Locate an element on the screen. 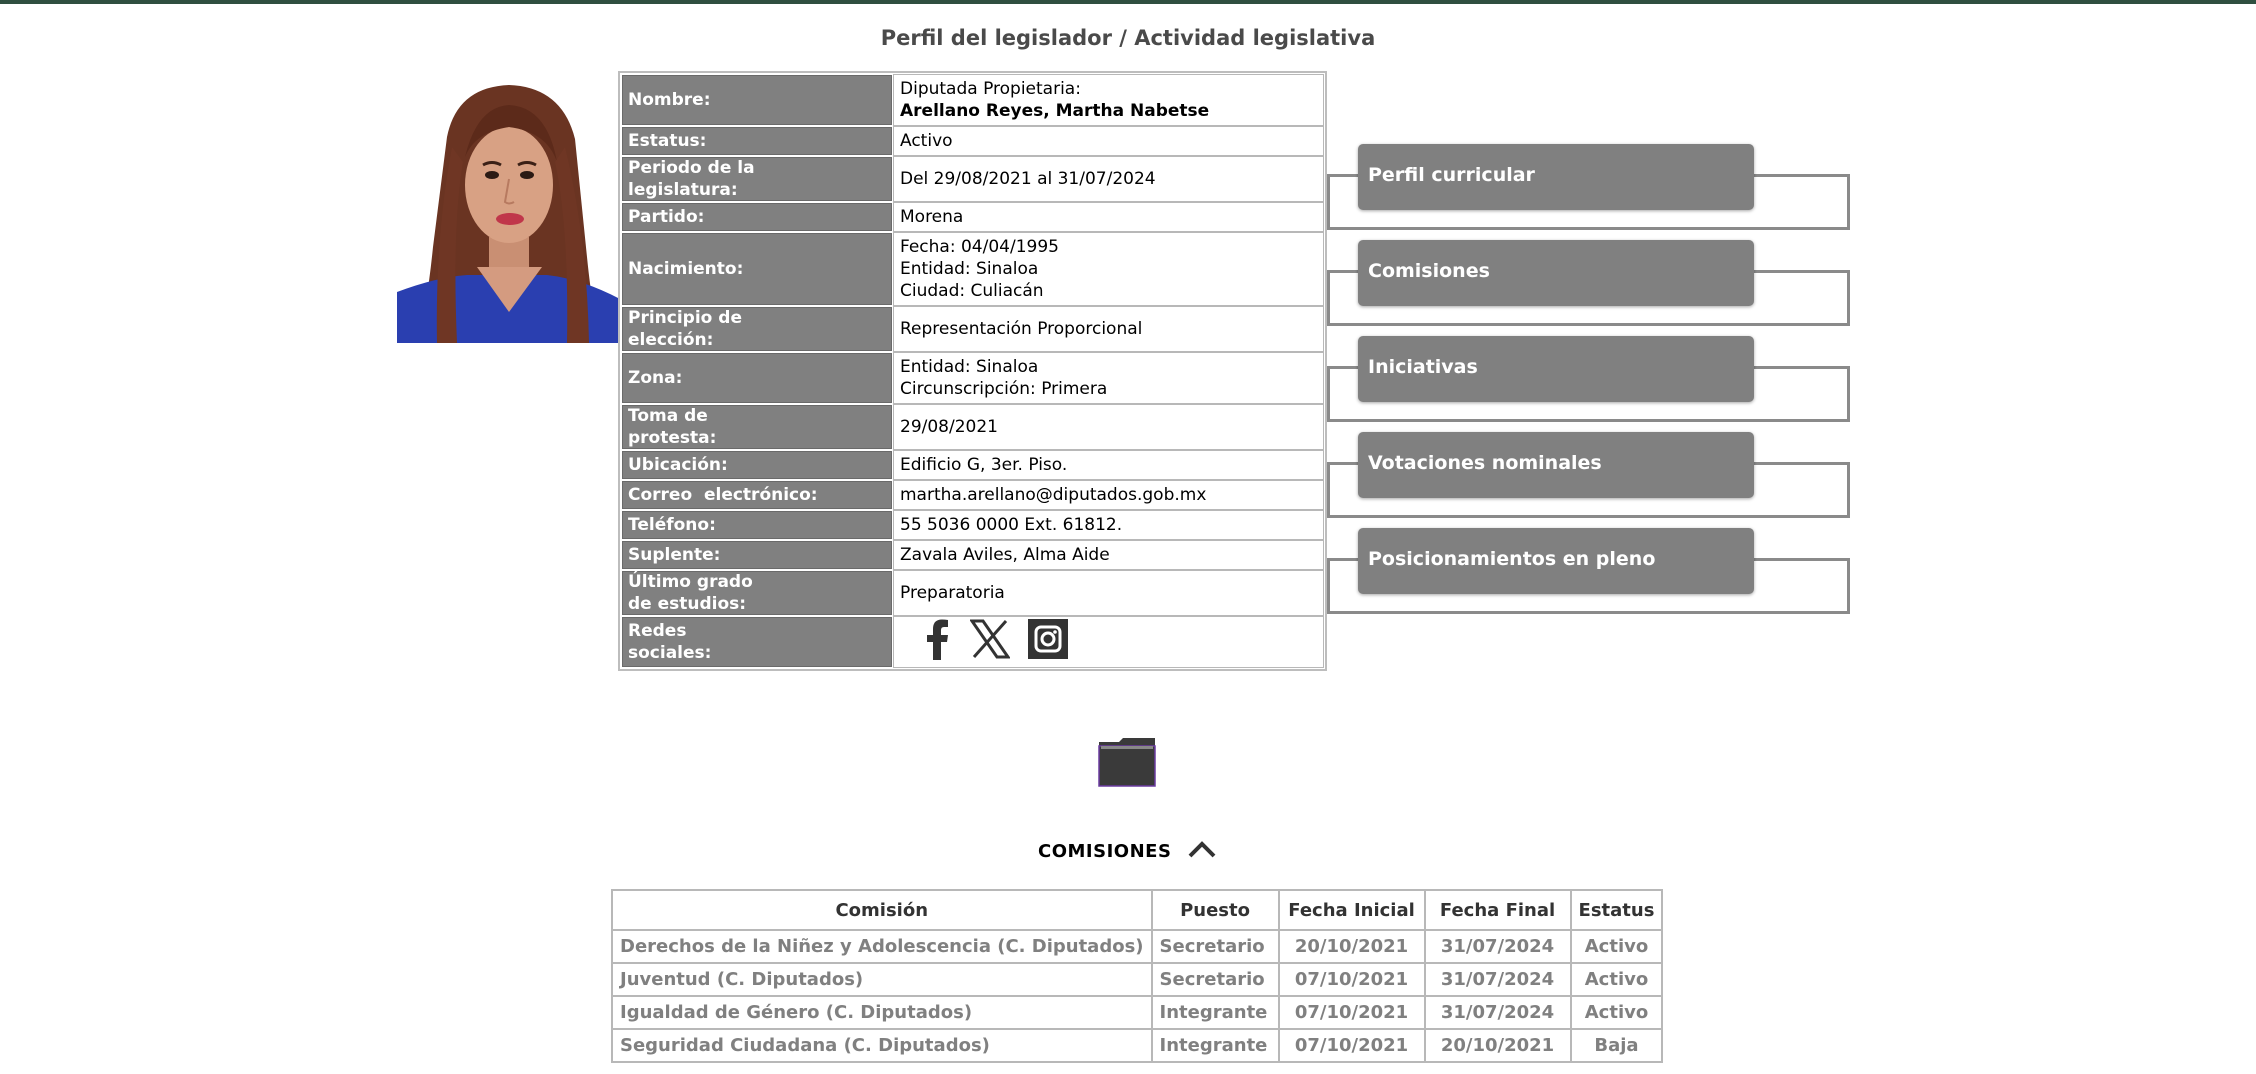  table-row: Último grado de estudios: Preparatoria is located at coordinates (972, 593).